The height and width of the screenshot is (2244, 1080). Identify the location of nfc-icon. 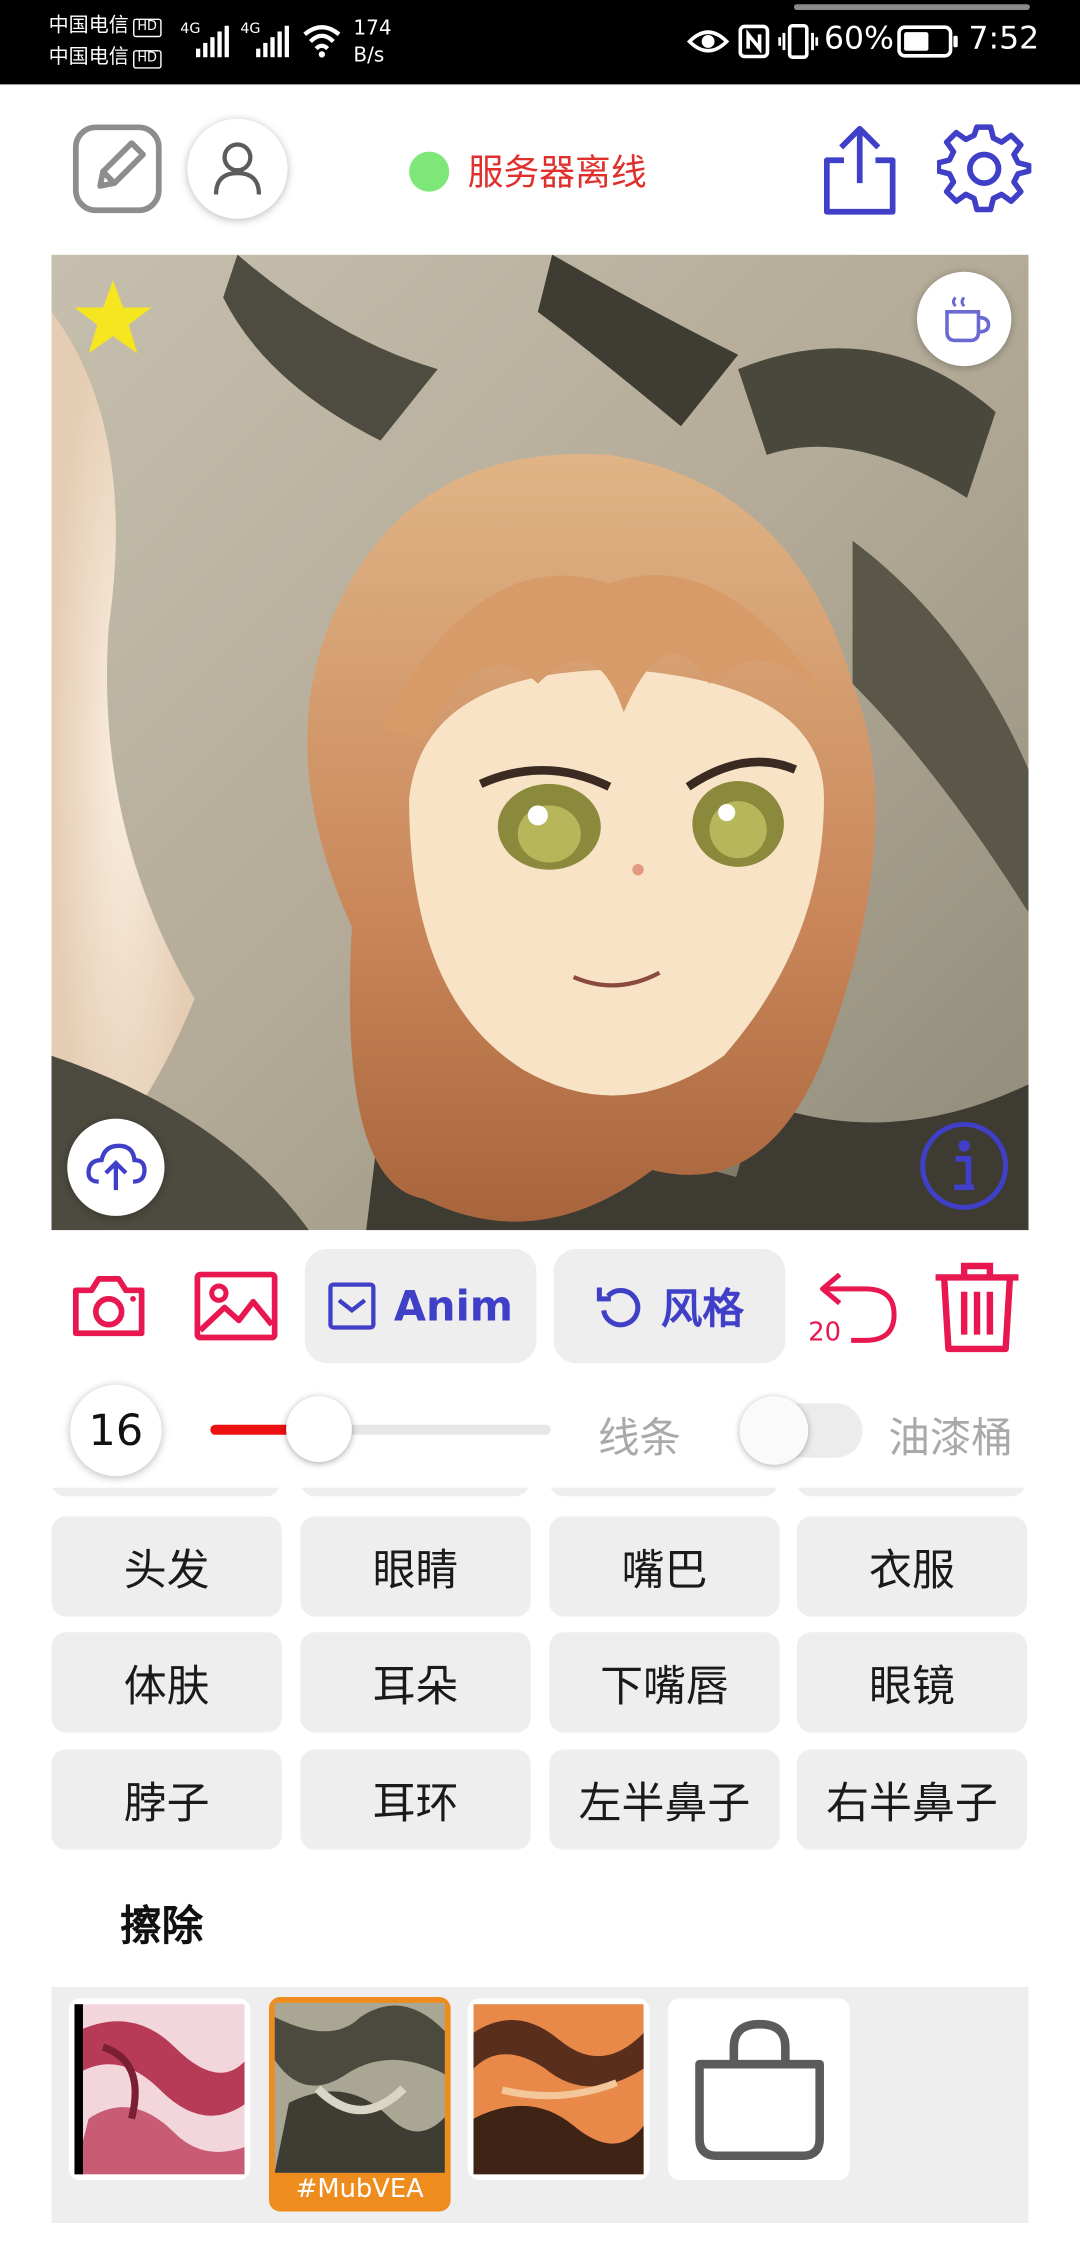
(754, 41).